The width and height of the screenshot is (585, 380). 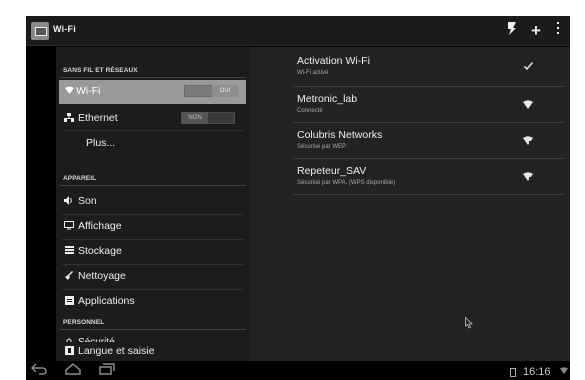 What do you see at coordinates (100, 226) in the screenshot?
I see `sidebar-item-label: Affichage` at bounding box center [100, 226].